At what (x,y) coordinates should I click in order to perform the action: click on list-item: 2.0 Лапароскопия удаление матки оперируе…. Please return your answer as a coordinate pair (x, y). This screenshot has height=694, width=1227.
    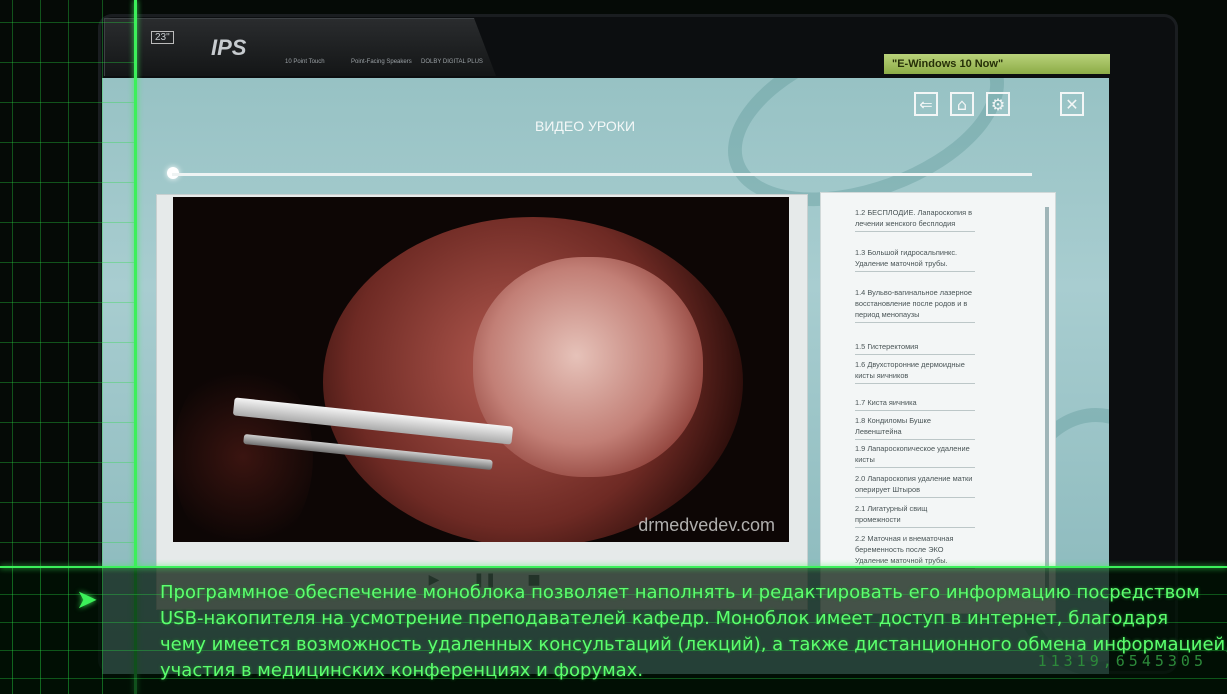
    Looking at the image, I should click on (915, 485).